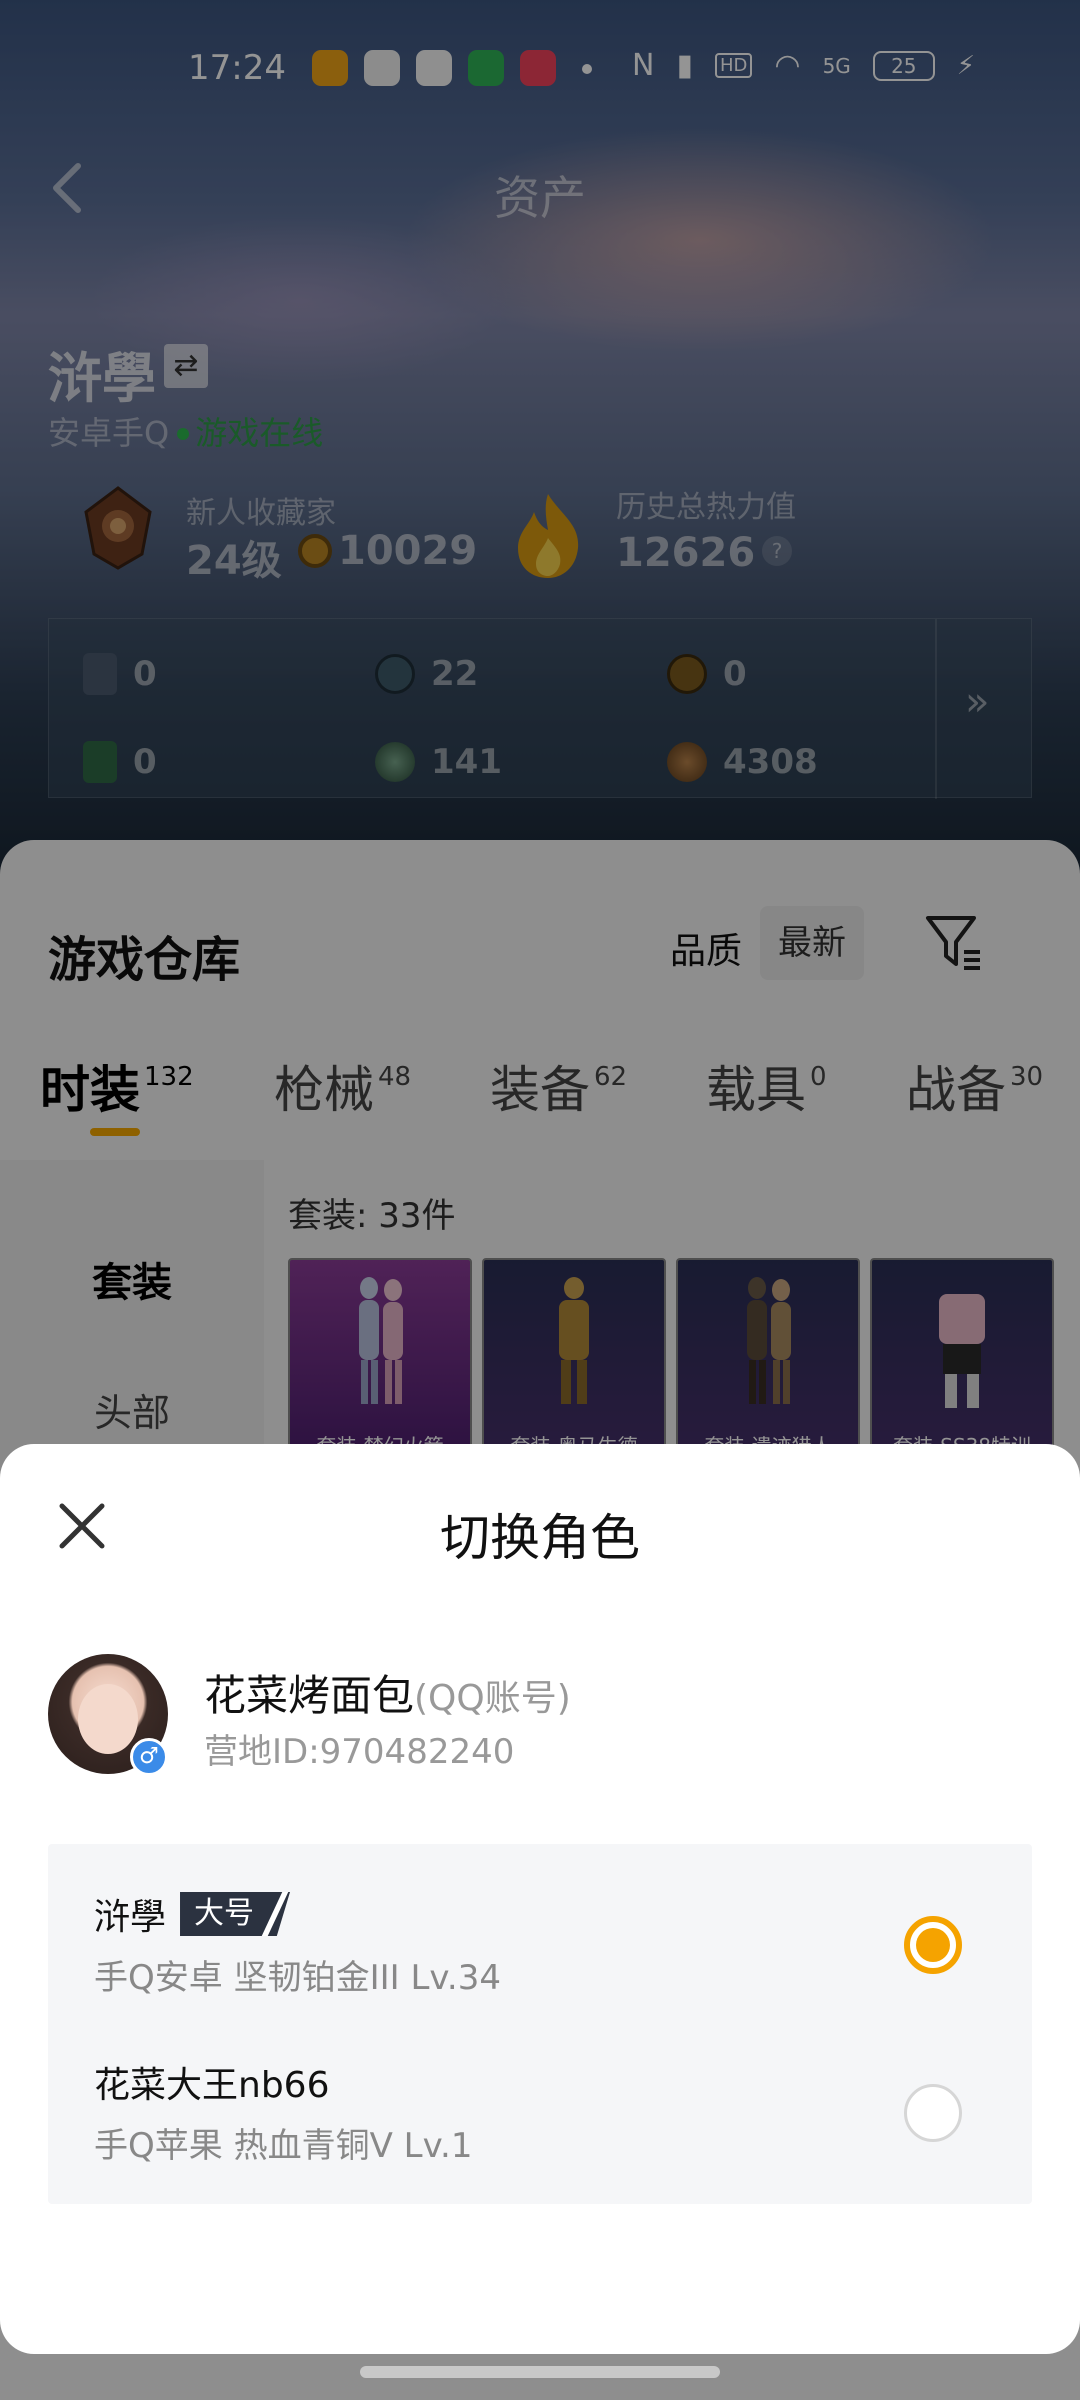  What do you see at coordinates (540, 2102) in the screenshot?
I see `role-option: 花菜大王nb66 手Q苹果 热血青铜V Lv.1` at bounding box center [540, 2102].